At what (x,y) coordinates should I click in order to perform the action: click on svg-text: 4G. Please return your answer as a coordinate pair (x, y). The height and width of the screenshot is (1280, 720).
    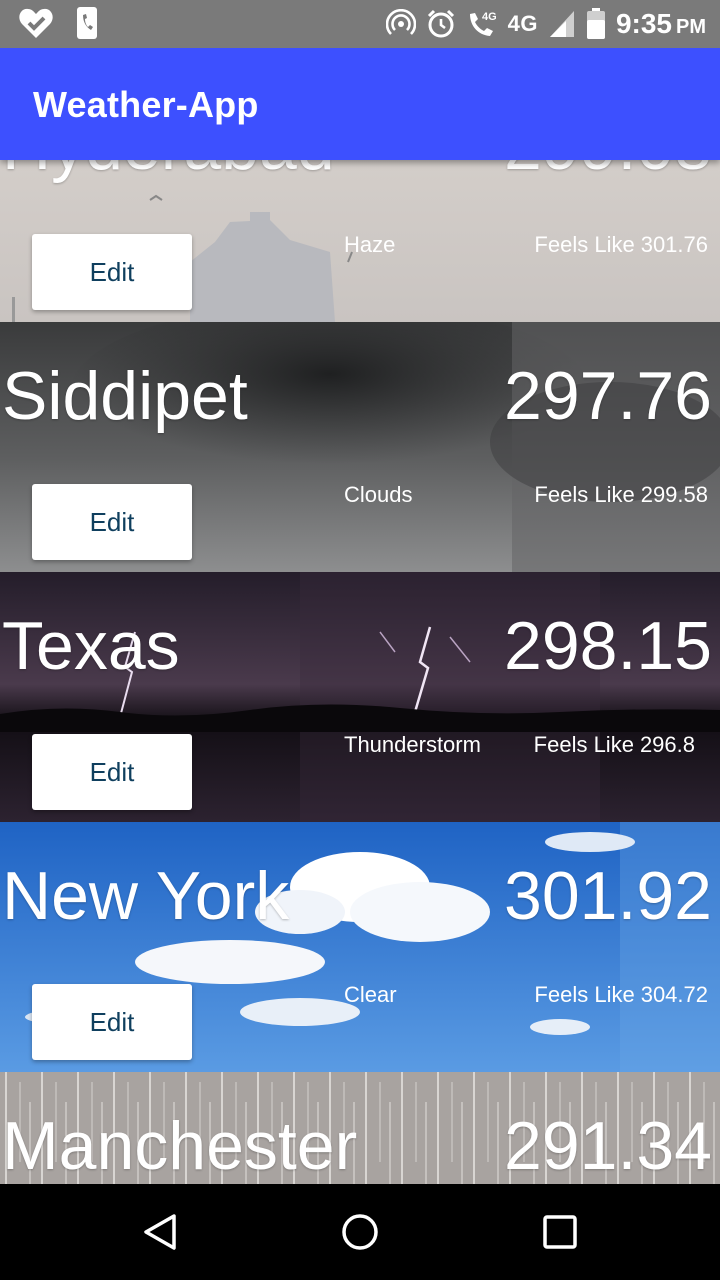
    Looking at the image, I should click on (489, 17).